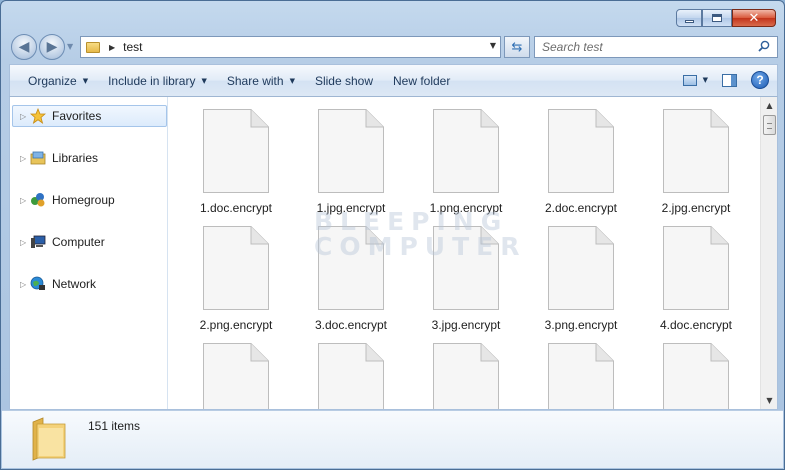  I want to click on nav-label: Network, so click(74, 284).